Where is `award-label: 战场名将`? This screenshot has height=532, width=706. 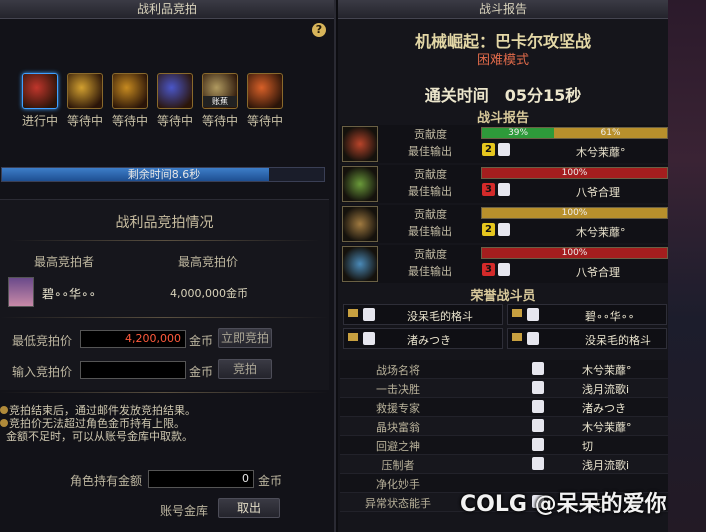 award-label: 战场名将 is located at coordinates (398, 370).